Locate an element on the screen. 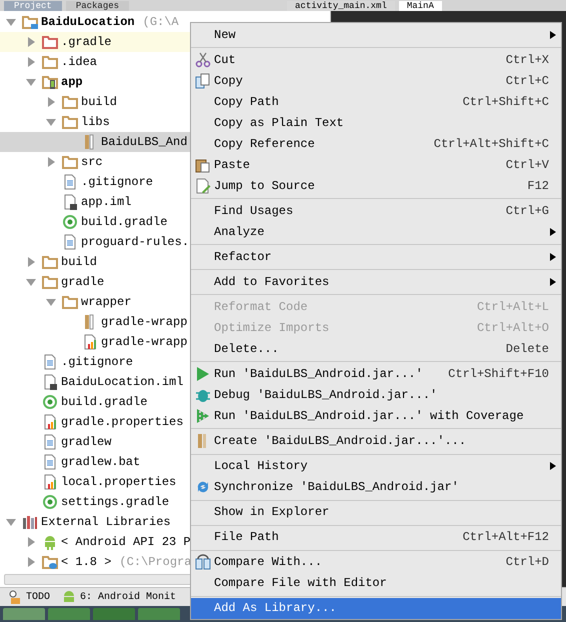  module-folder-icon is located at coordinates (50, 82).